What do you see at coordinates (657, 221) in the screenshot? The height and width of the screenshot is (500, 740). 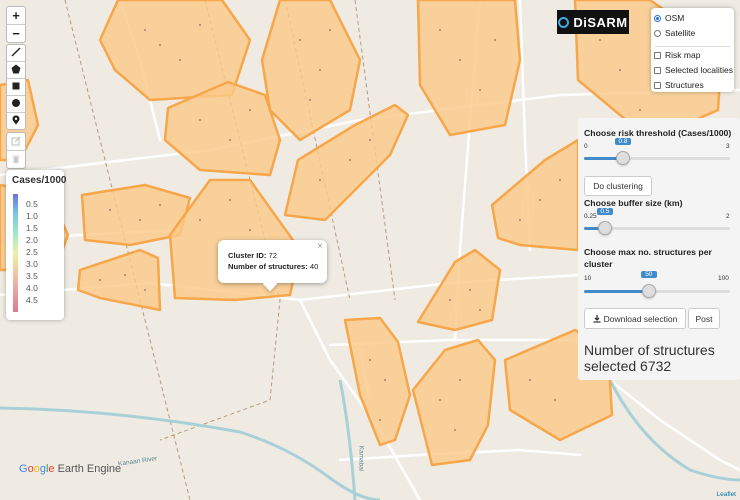 I see `buffer-size-slider: 0.5` at bounding box center [657, 221].